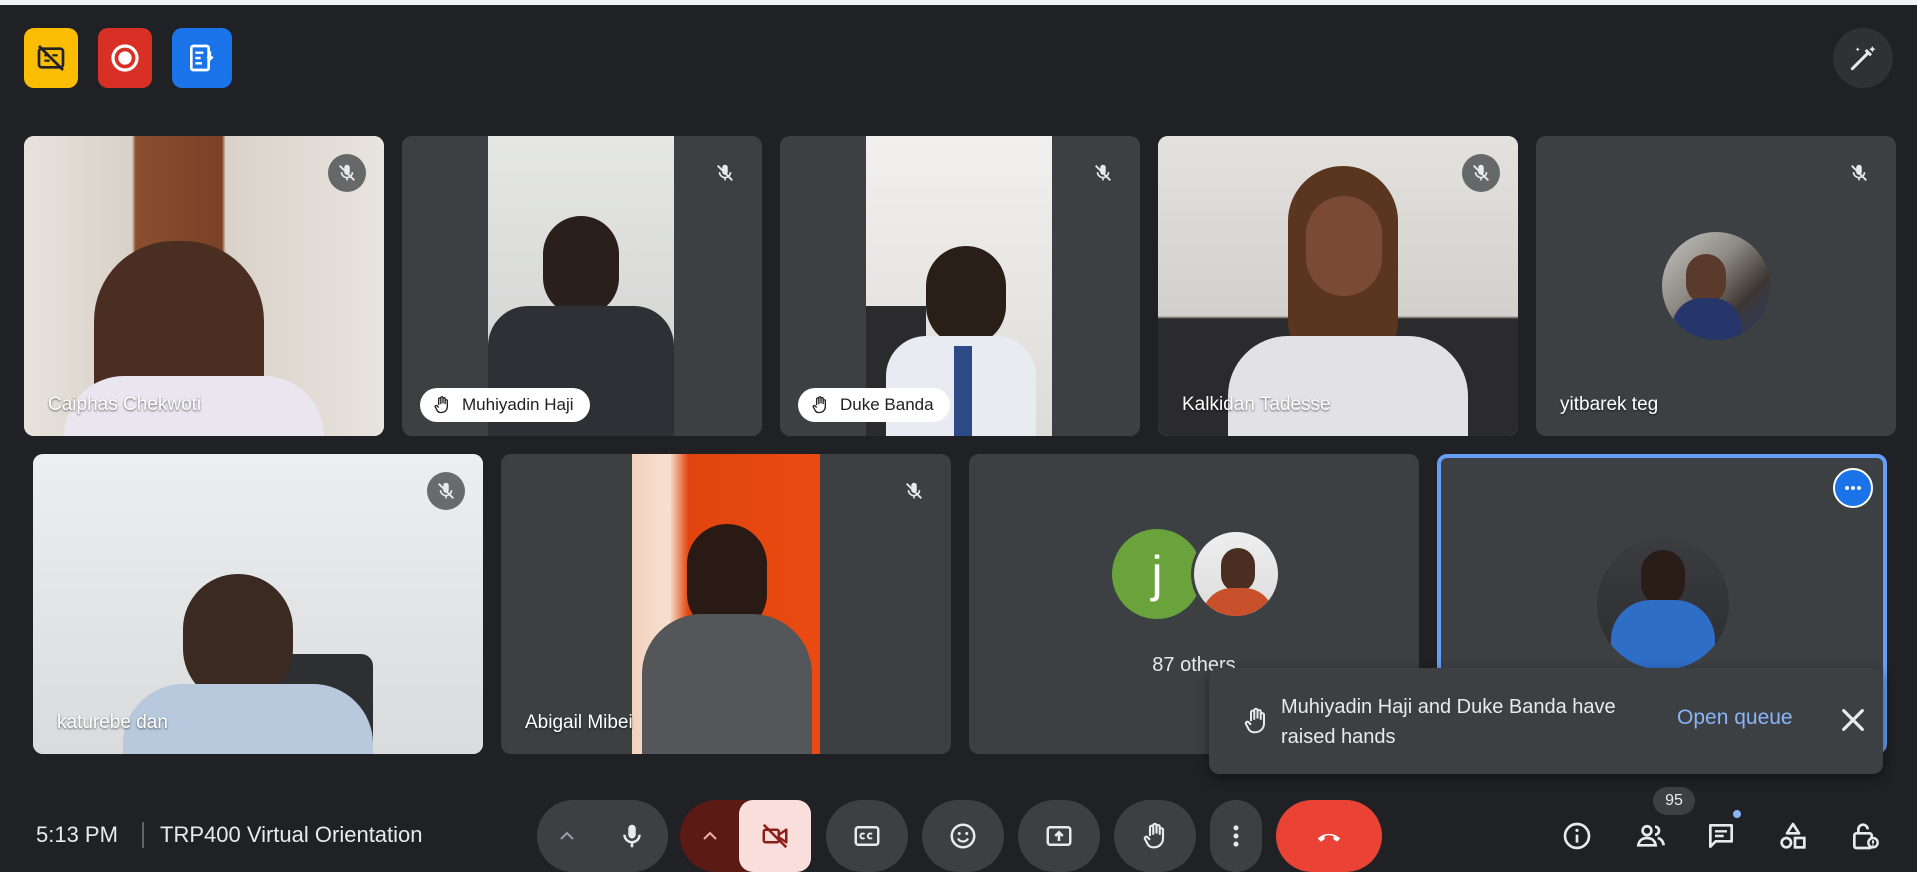  Describe the element at coordinates (1236, 574) in the screenshot. I see `others-avatar-photo` at that location.